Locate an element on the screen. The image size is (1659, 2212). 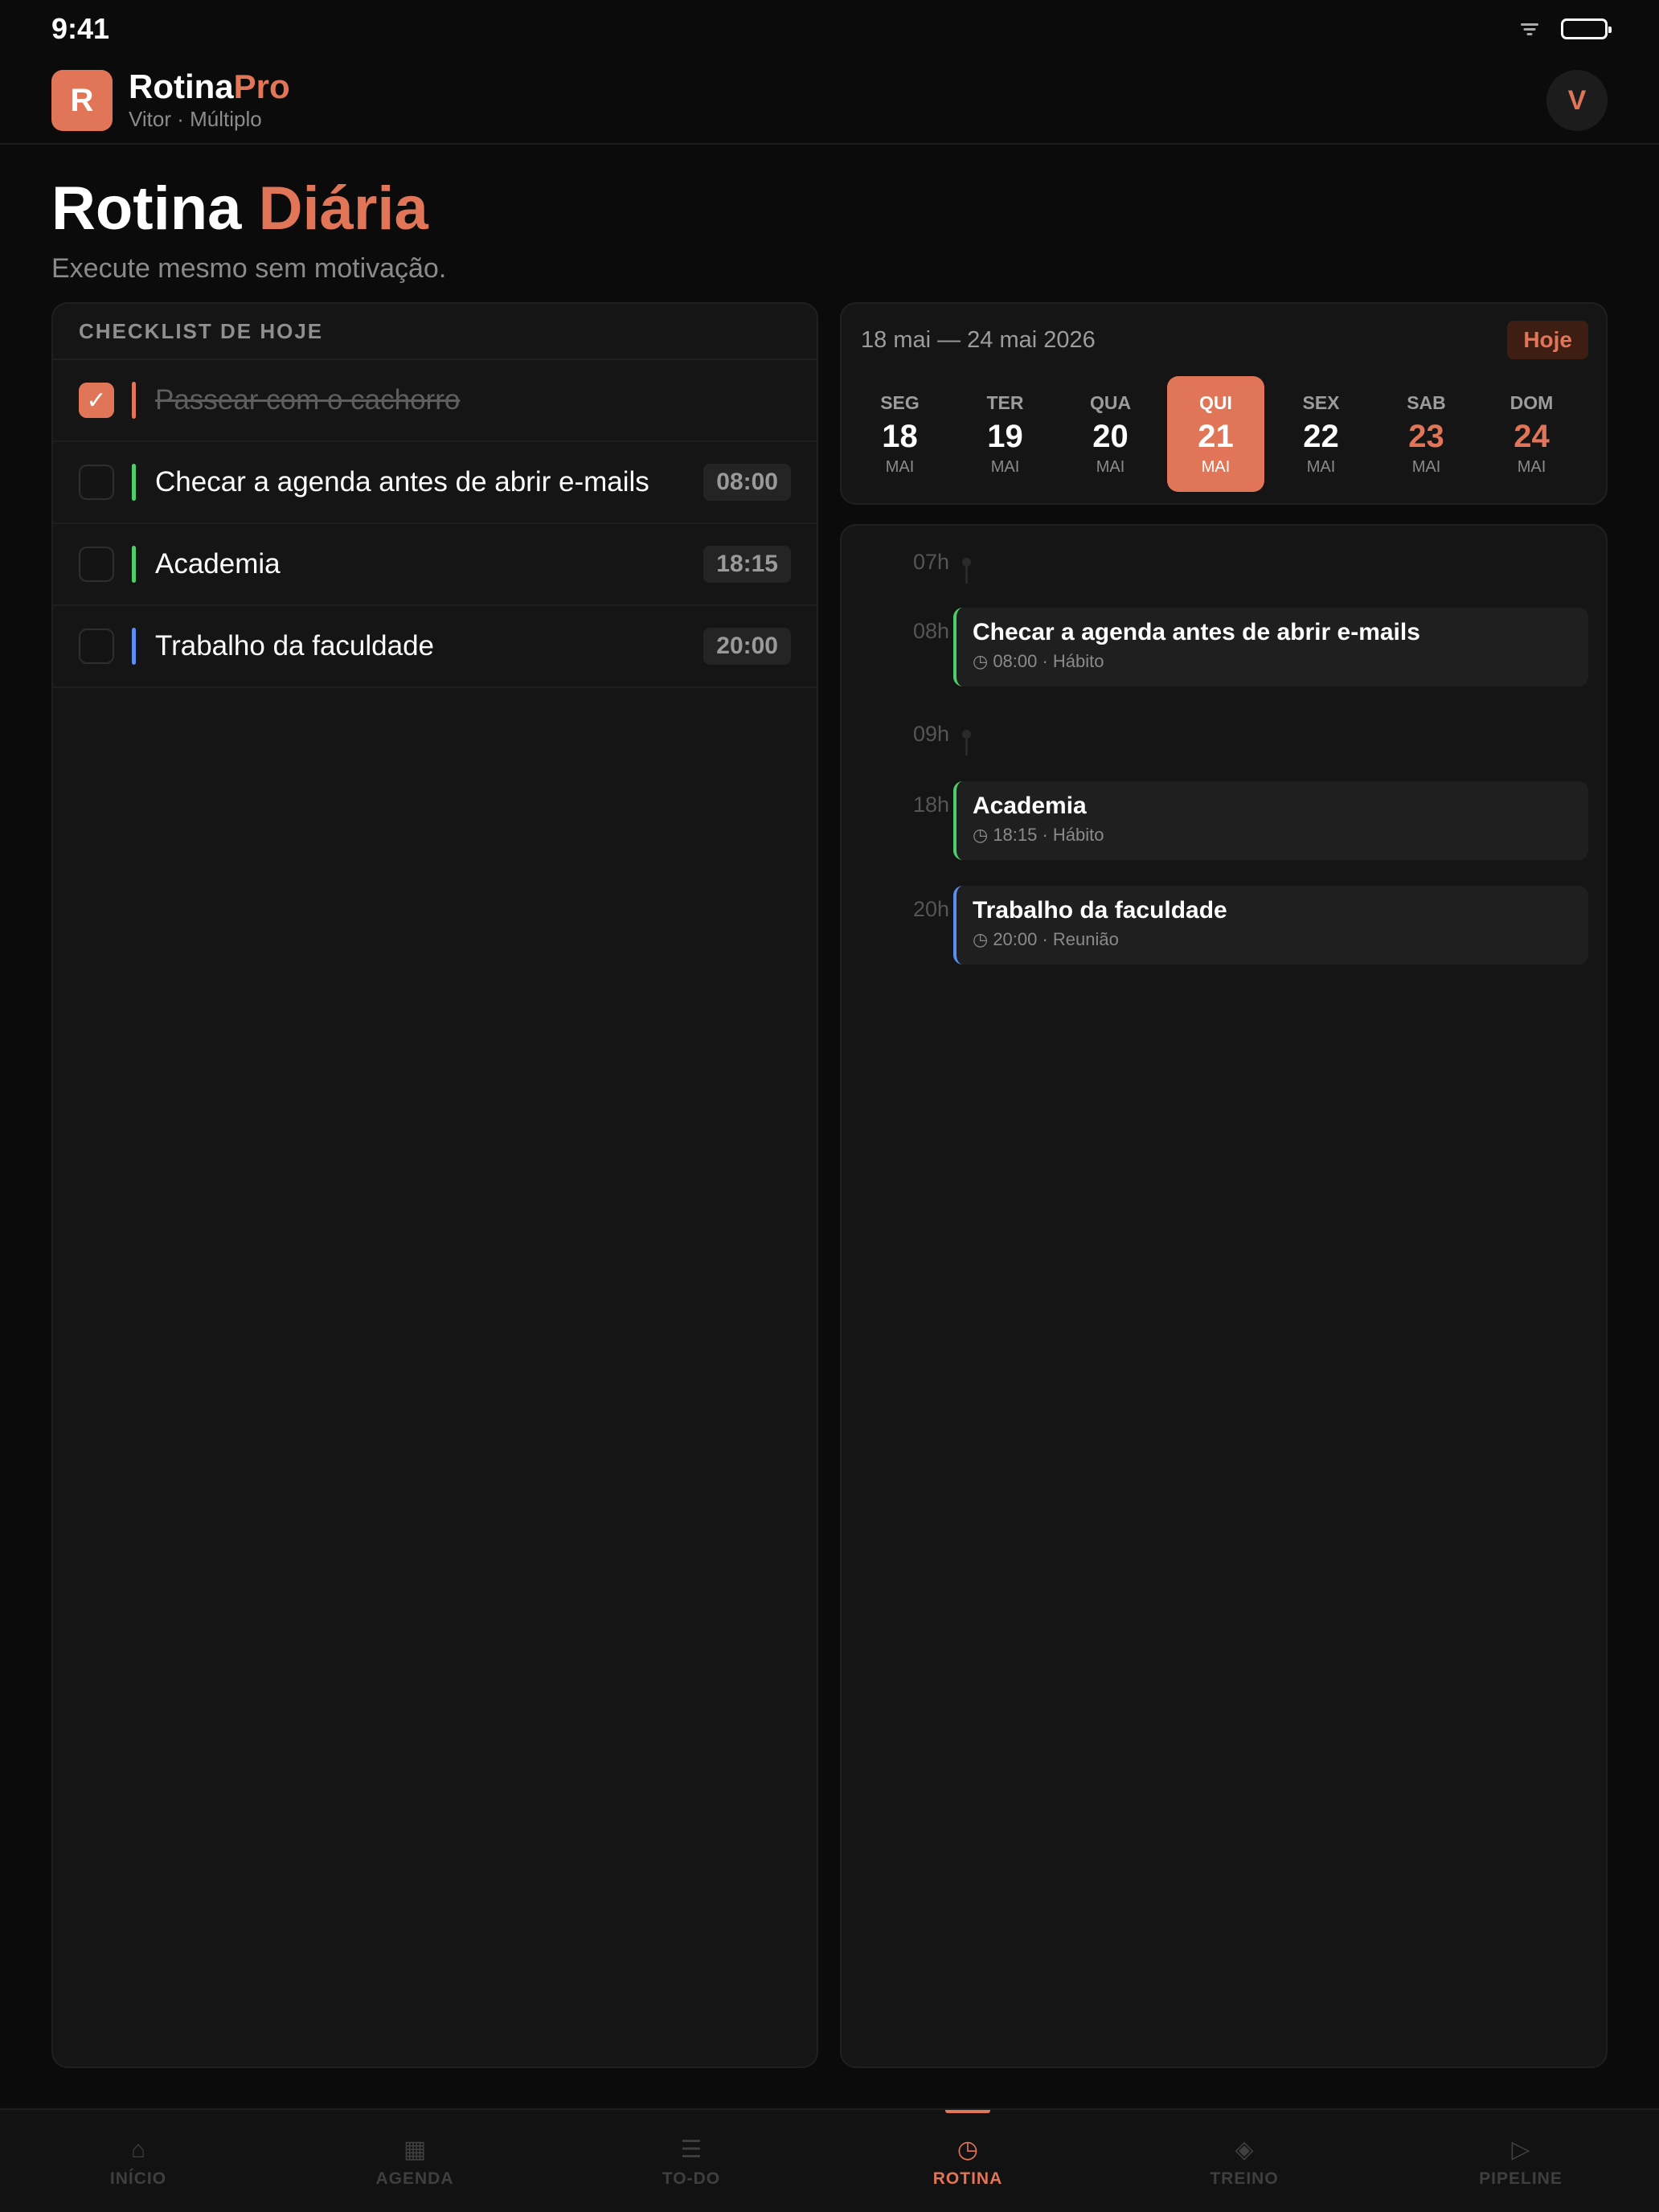
brand: RotinaPro Vitor · Múltiplo is located at coordinates (210, 100).